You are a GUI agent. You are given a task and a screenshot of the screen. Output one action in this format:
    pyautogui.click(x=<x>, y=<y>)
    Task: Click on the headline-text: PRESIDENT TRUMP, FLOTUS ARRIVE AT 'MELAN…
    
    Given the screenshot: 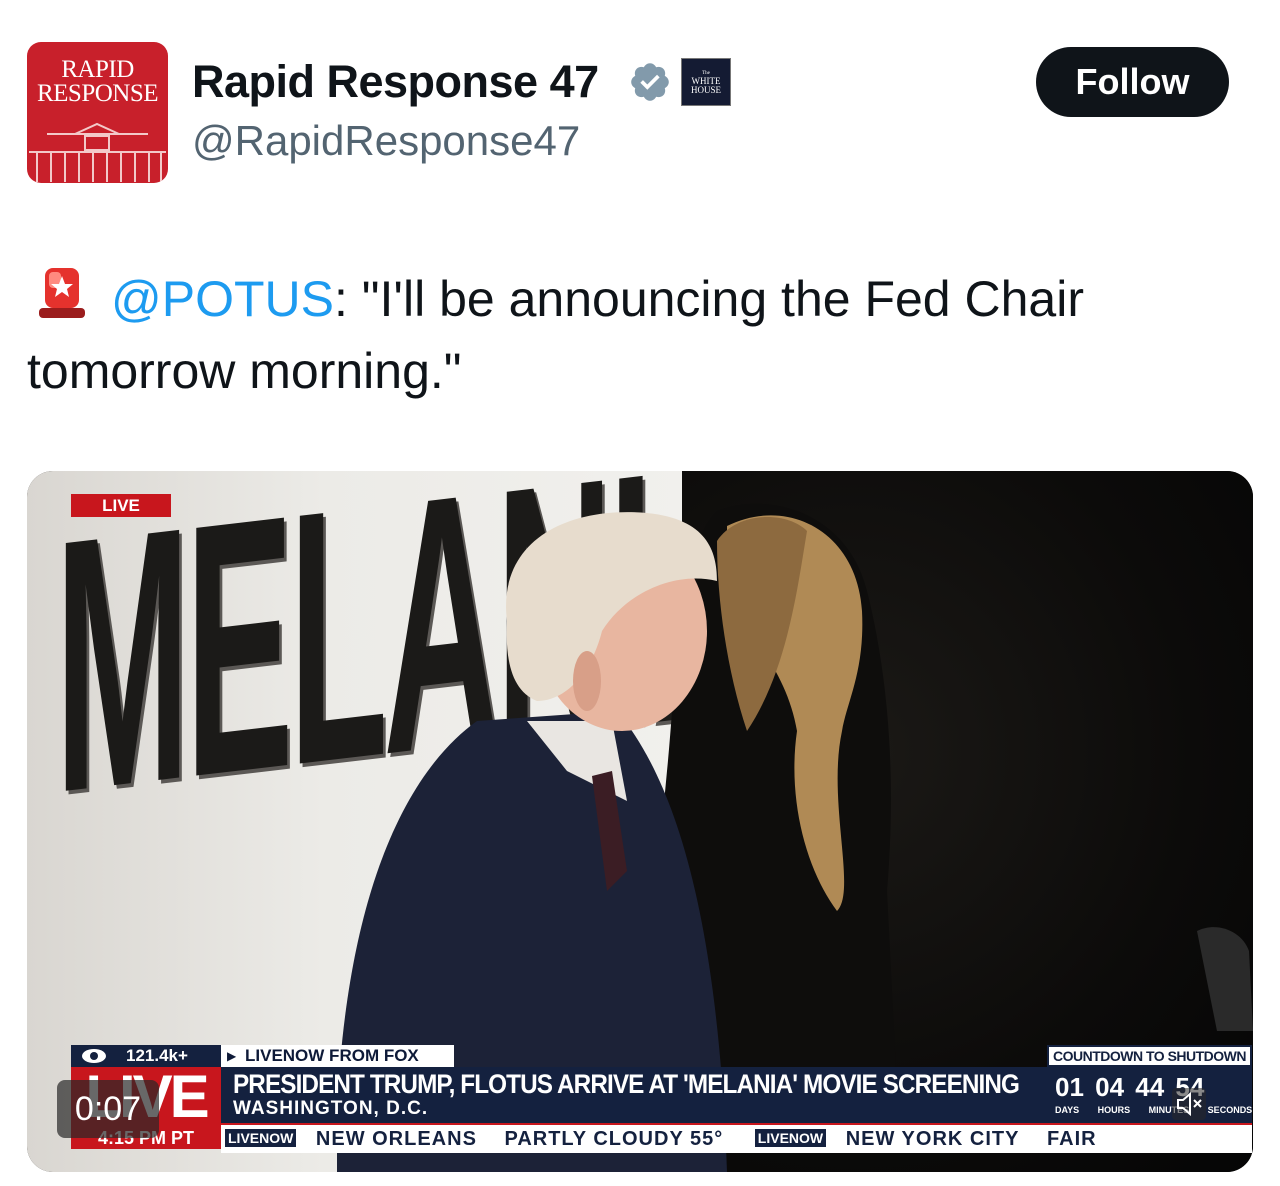 What is the action you would take?
    pyautogui.click(x=626, y=1084)
    